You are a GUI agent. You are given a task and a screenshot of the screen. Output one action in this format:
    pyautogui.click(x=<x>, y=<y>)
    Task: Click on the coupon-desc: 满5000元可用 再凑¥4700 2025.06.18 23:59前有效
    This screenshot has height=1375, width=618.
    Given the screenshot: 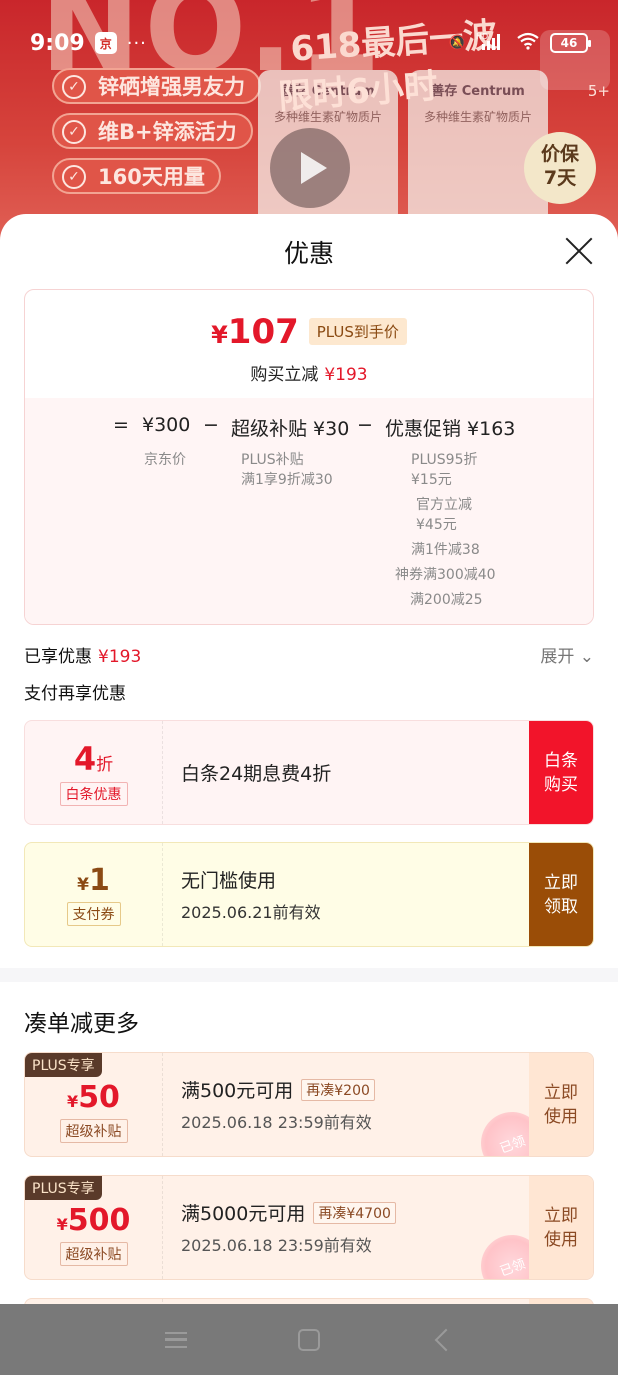 What is the action you would take?
    pyautogui.click(x=346, y=1227)
    